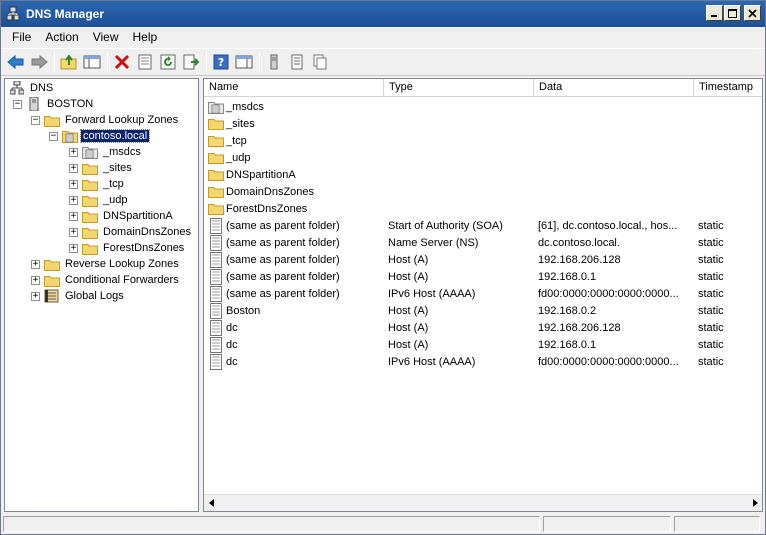 The height and width of the screenshot is (535, 766). What do you see at coordinates (21, 37) in the screenshot?
I see `menu-file: File` at bounding box center [21, 37].